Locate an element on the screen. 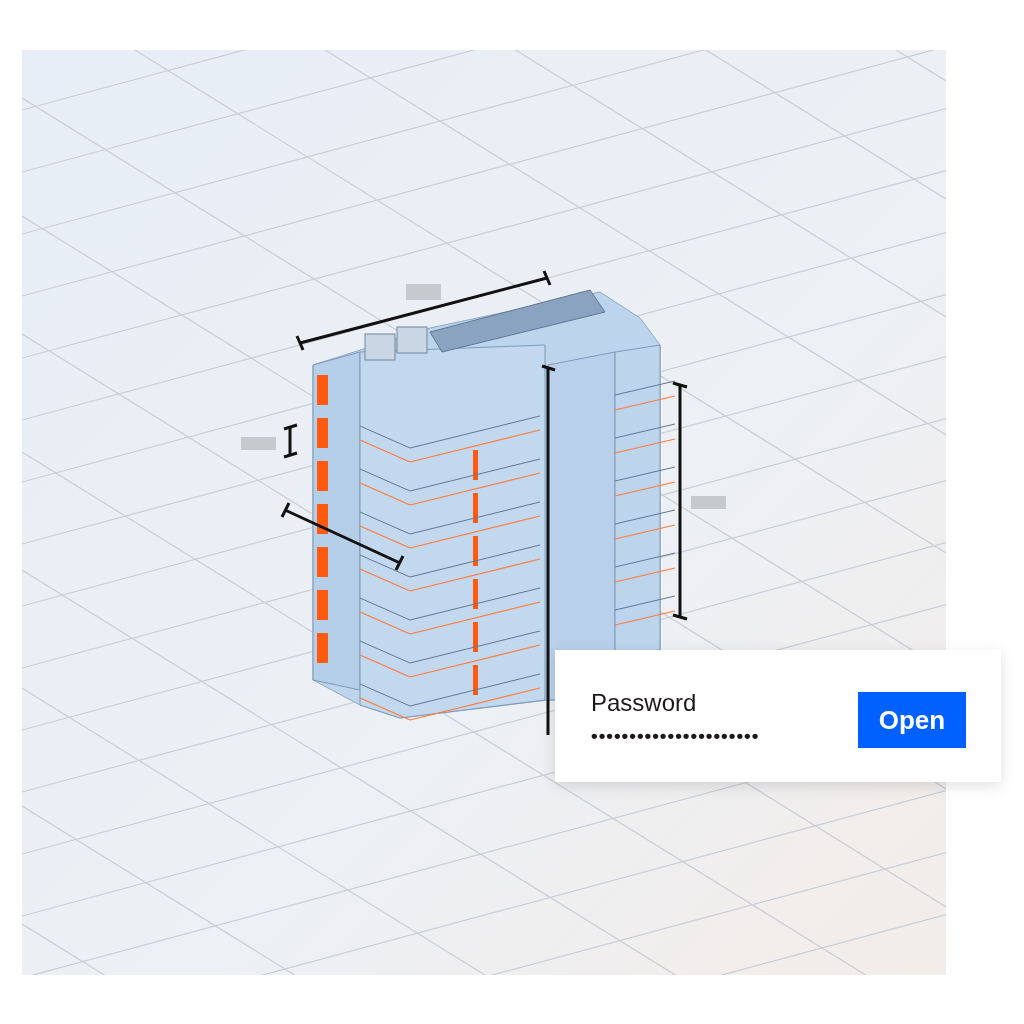 Image resolution: width=1024 pixels, height=1024 pixels. dimension-line is located at coordinates (290, 441).